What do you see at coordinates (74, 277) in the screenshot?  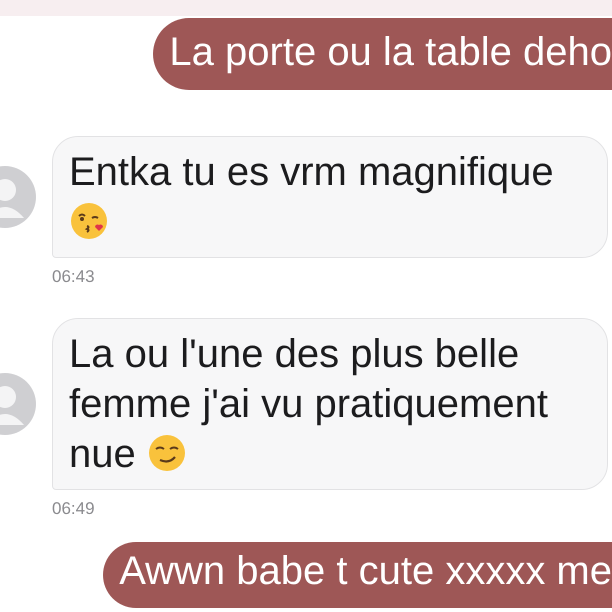 I see `message-time: 06:43` at bounding box center [74, 277].